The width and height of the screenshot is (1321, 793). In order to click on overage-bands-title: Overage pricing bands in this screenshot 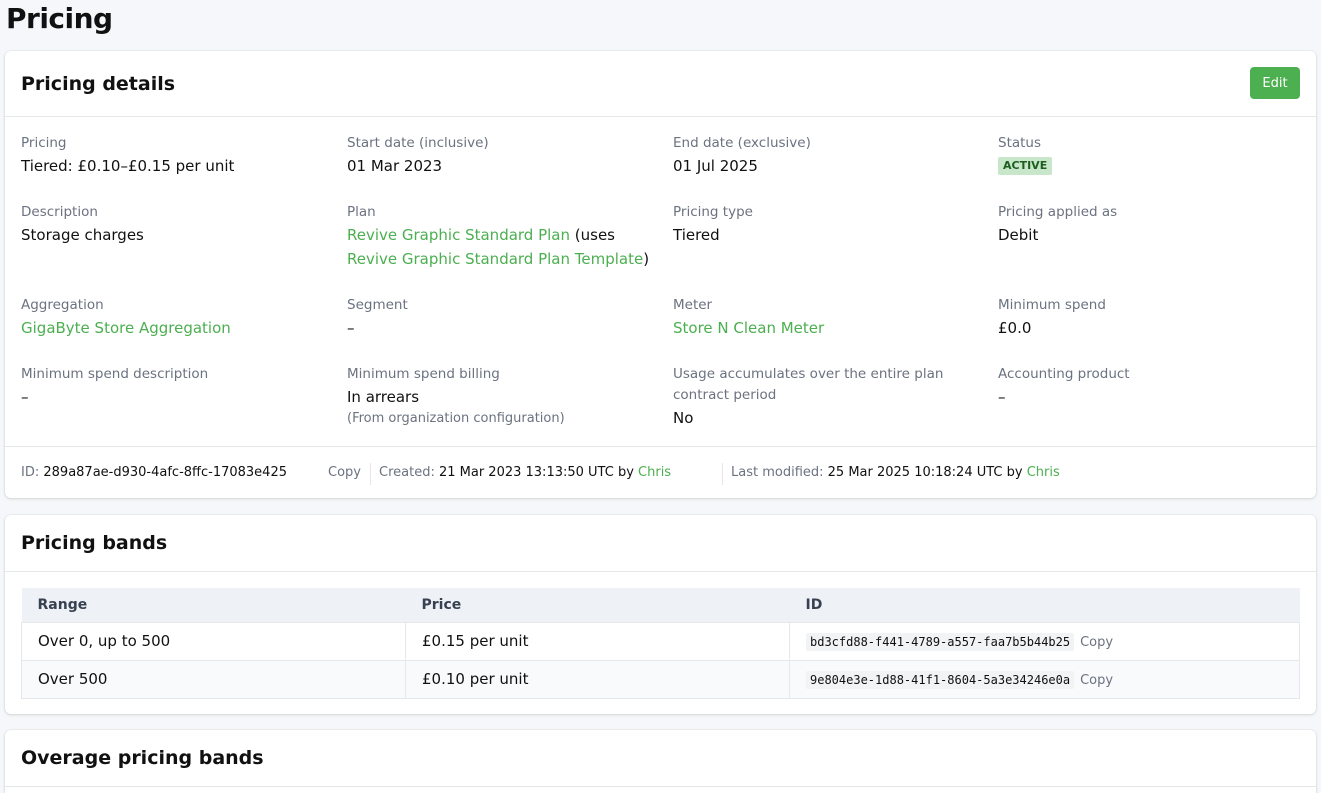, I will do `click(142, 758)`.